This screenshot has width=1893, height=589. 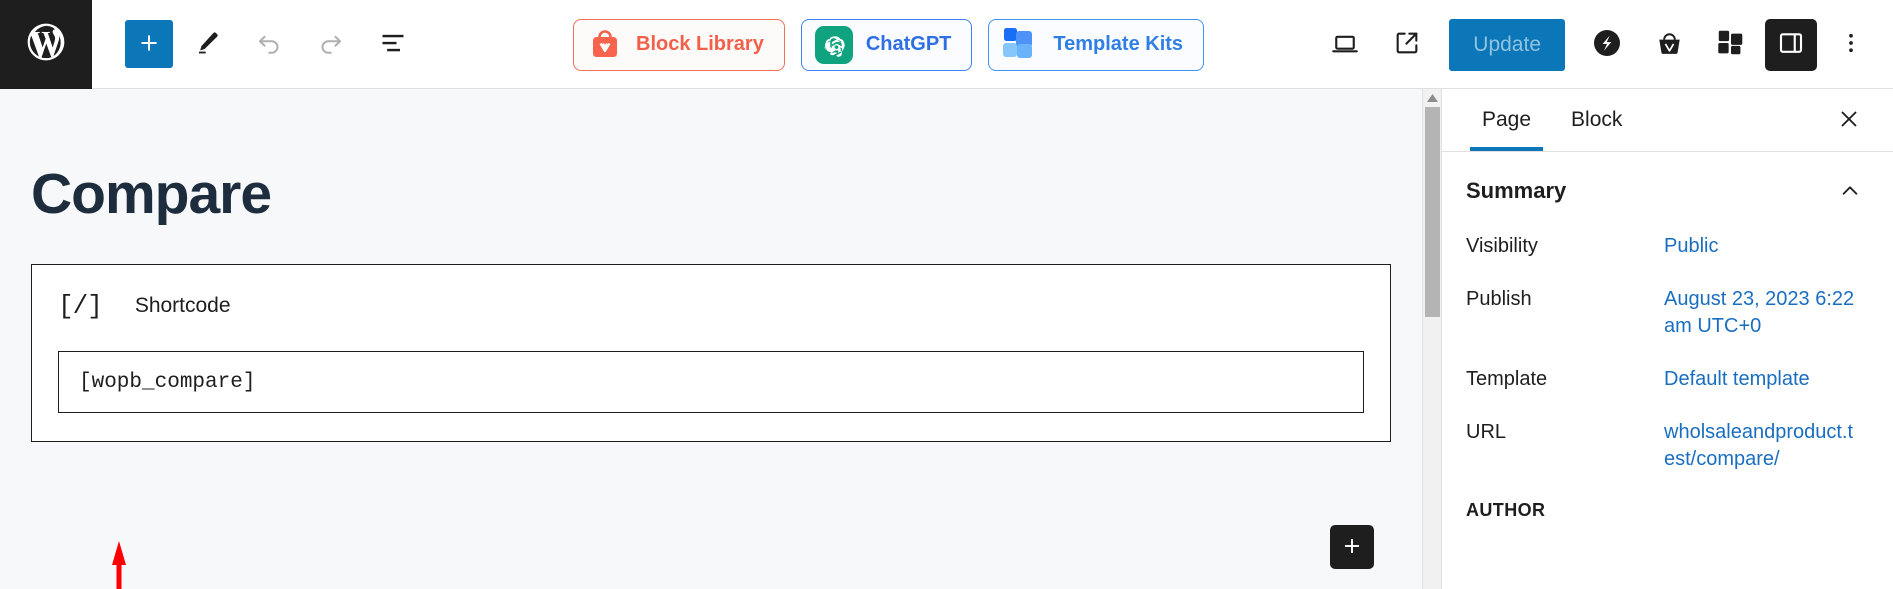 What do you see at coordinates (182, 305) in the screenshot?
I see `shortcode-block-label: Shortcode` at bounding box center [182, 305].